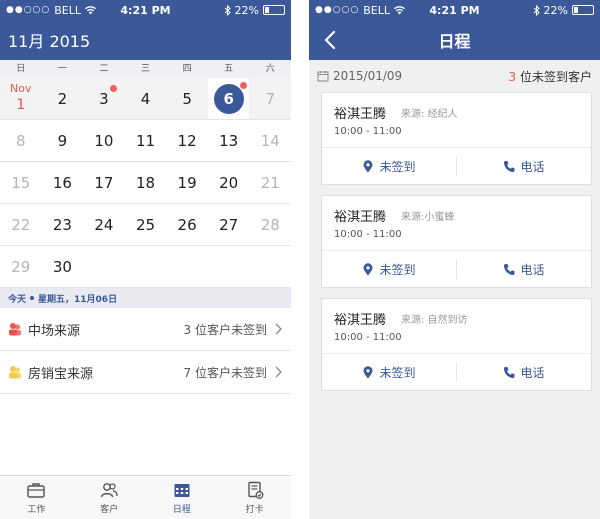 This screenshot has height=519, width=600. Describe the element at coordinates (21, 182) in the screenshot. I see `calendar-day: 15` at that location.